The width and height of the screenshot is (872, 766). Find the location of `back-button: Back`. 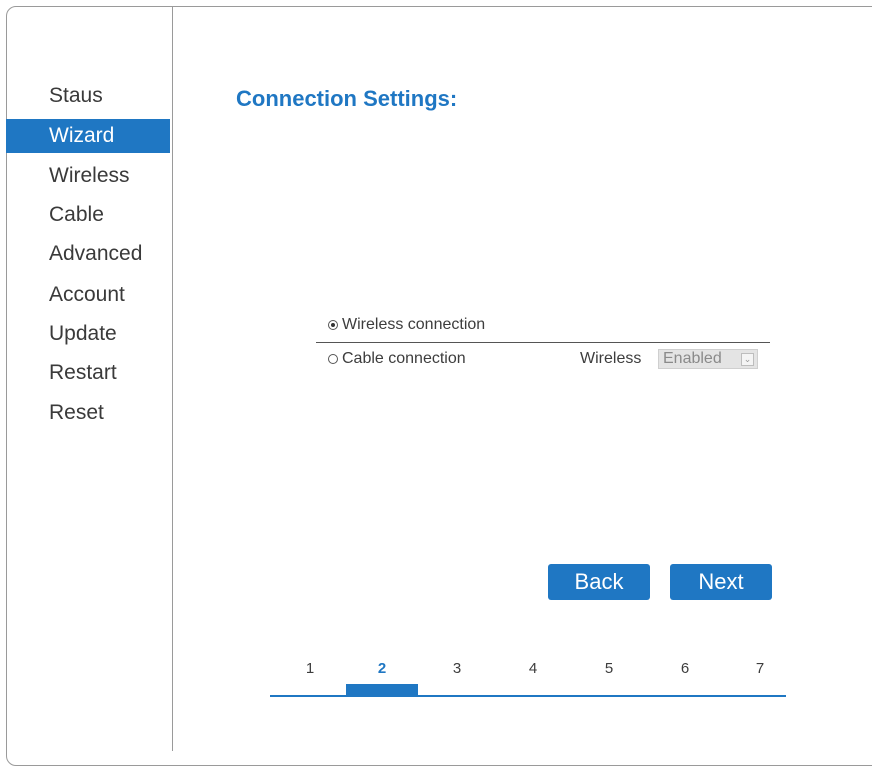

back-button: Back is located at coordinates (599, 582).